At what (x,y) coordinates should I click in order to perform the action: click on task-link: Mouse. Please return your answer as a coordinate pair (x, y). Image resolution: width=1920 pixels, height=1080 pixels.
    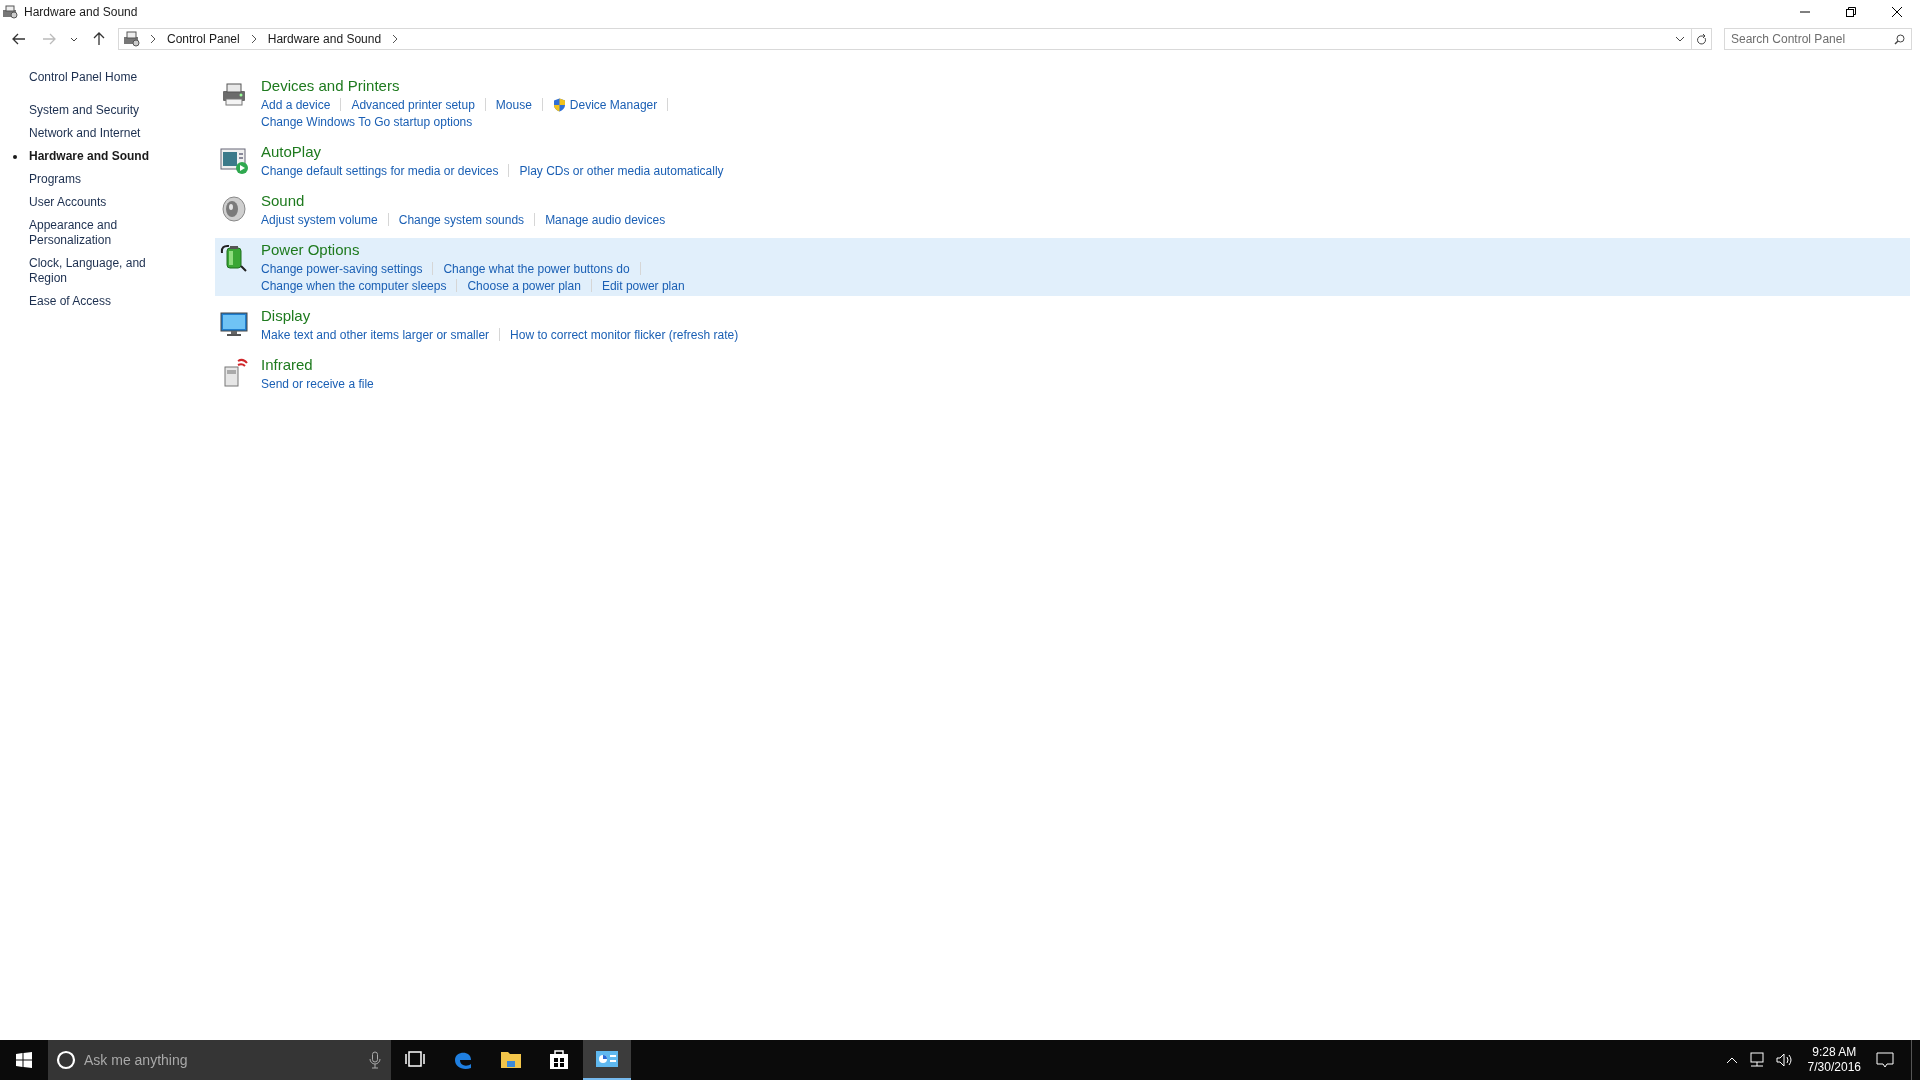
    Looking at the image, I should click on (513, 104).